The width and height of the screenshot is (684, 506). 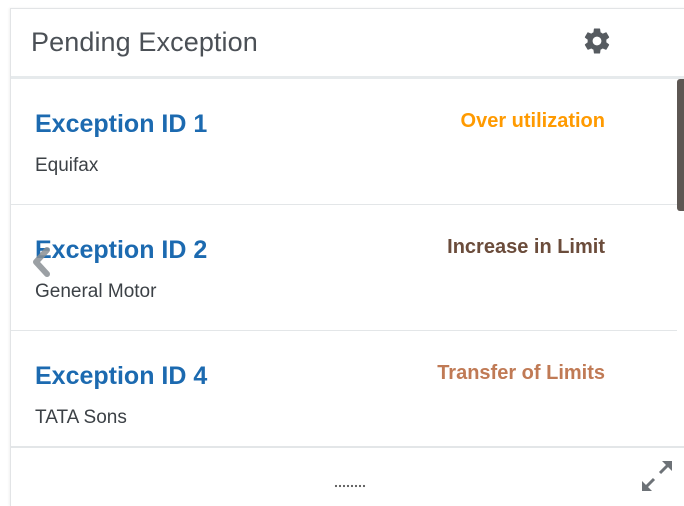 What do you see at coordinates (96, 291) in the screenshot?
I see `exception-party: General Motor` at bounding box center [96, 291].